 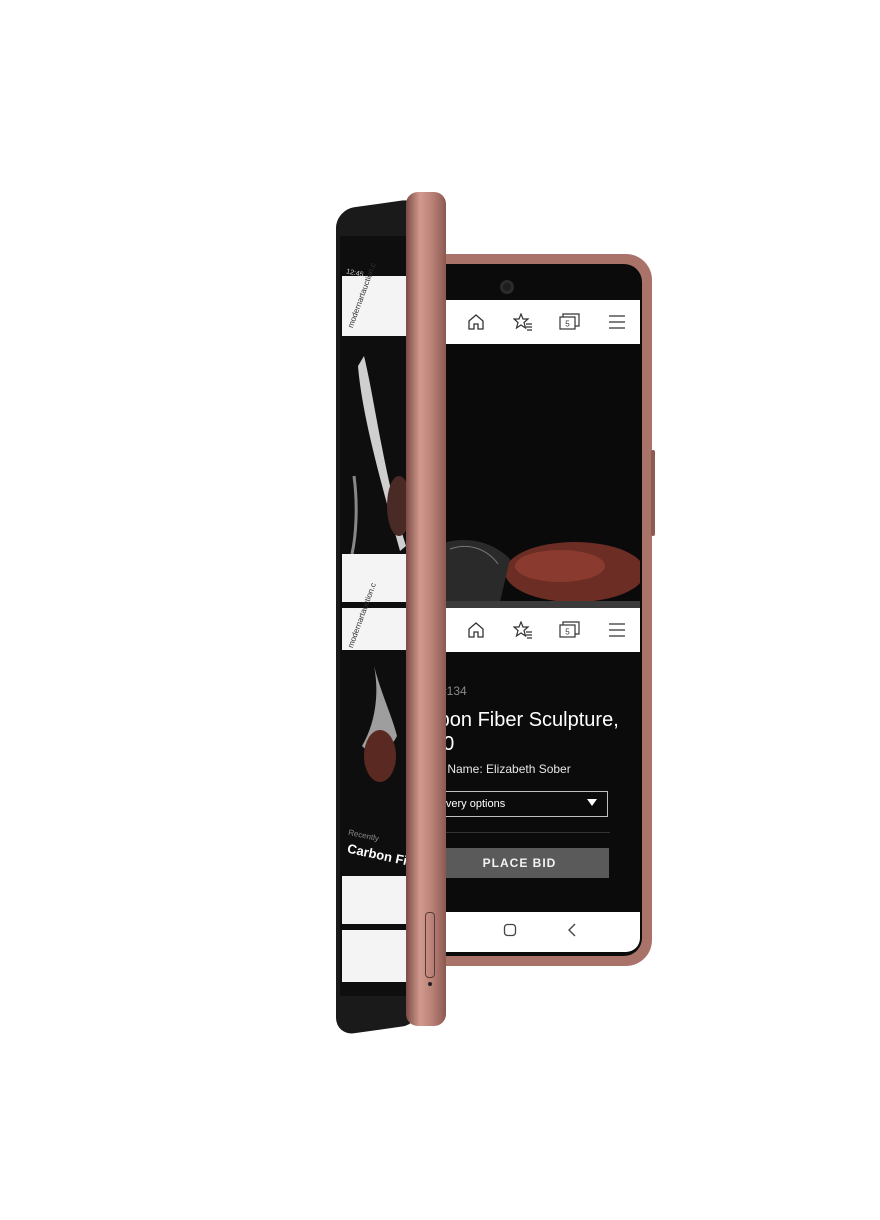 What do you see at coordinates (473, 804) in the screenshot?
I see `delivery-options-value: livery options` at bounding box center [473, 804].